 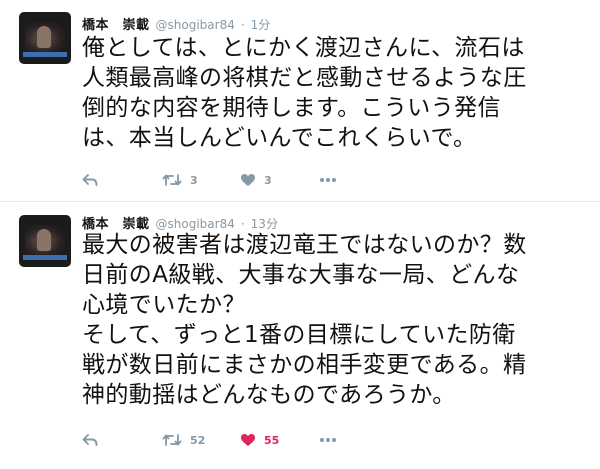 What do you see at coordinates (183, 440) in the screenshot?
I see `retweet-button: 52` at bounding box center [183, 440].